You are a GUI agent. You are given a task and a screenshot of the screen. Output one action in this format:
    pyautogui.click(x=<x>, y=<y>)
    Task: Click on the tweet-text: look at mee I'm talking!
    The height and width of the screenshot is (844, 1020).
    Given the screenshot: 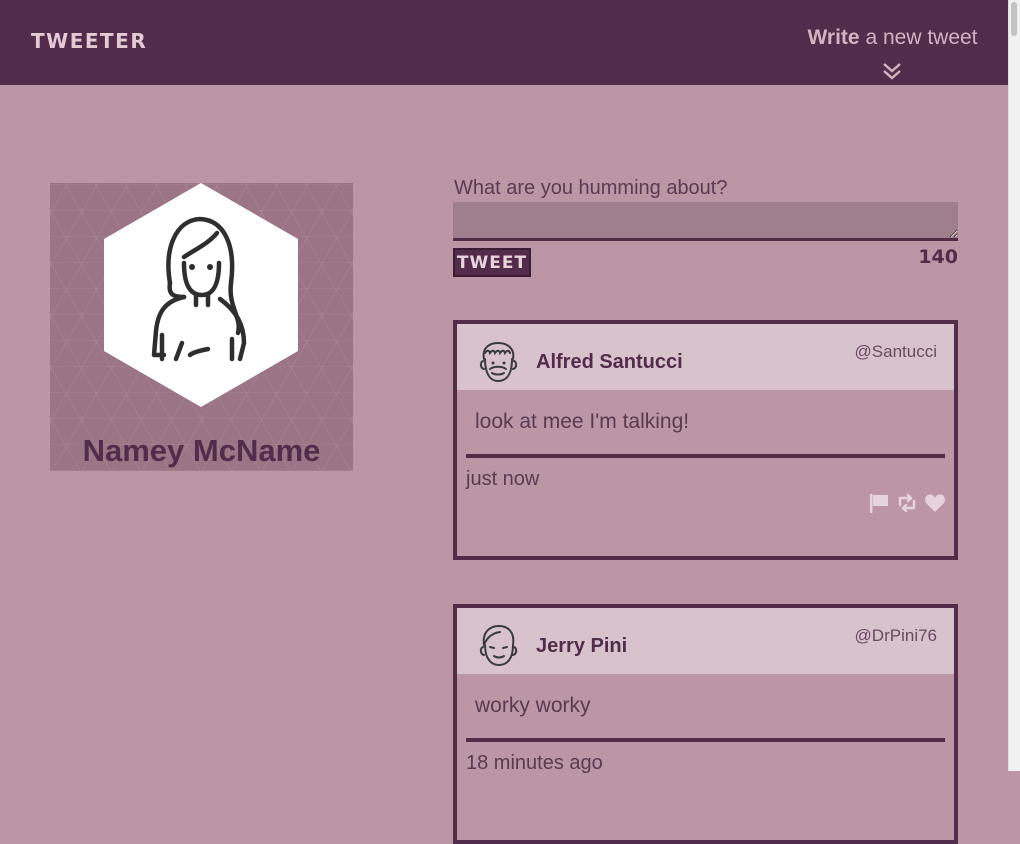 What is the action you would take?
    pyautogui.click(x=582, y=421)
    